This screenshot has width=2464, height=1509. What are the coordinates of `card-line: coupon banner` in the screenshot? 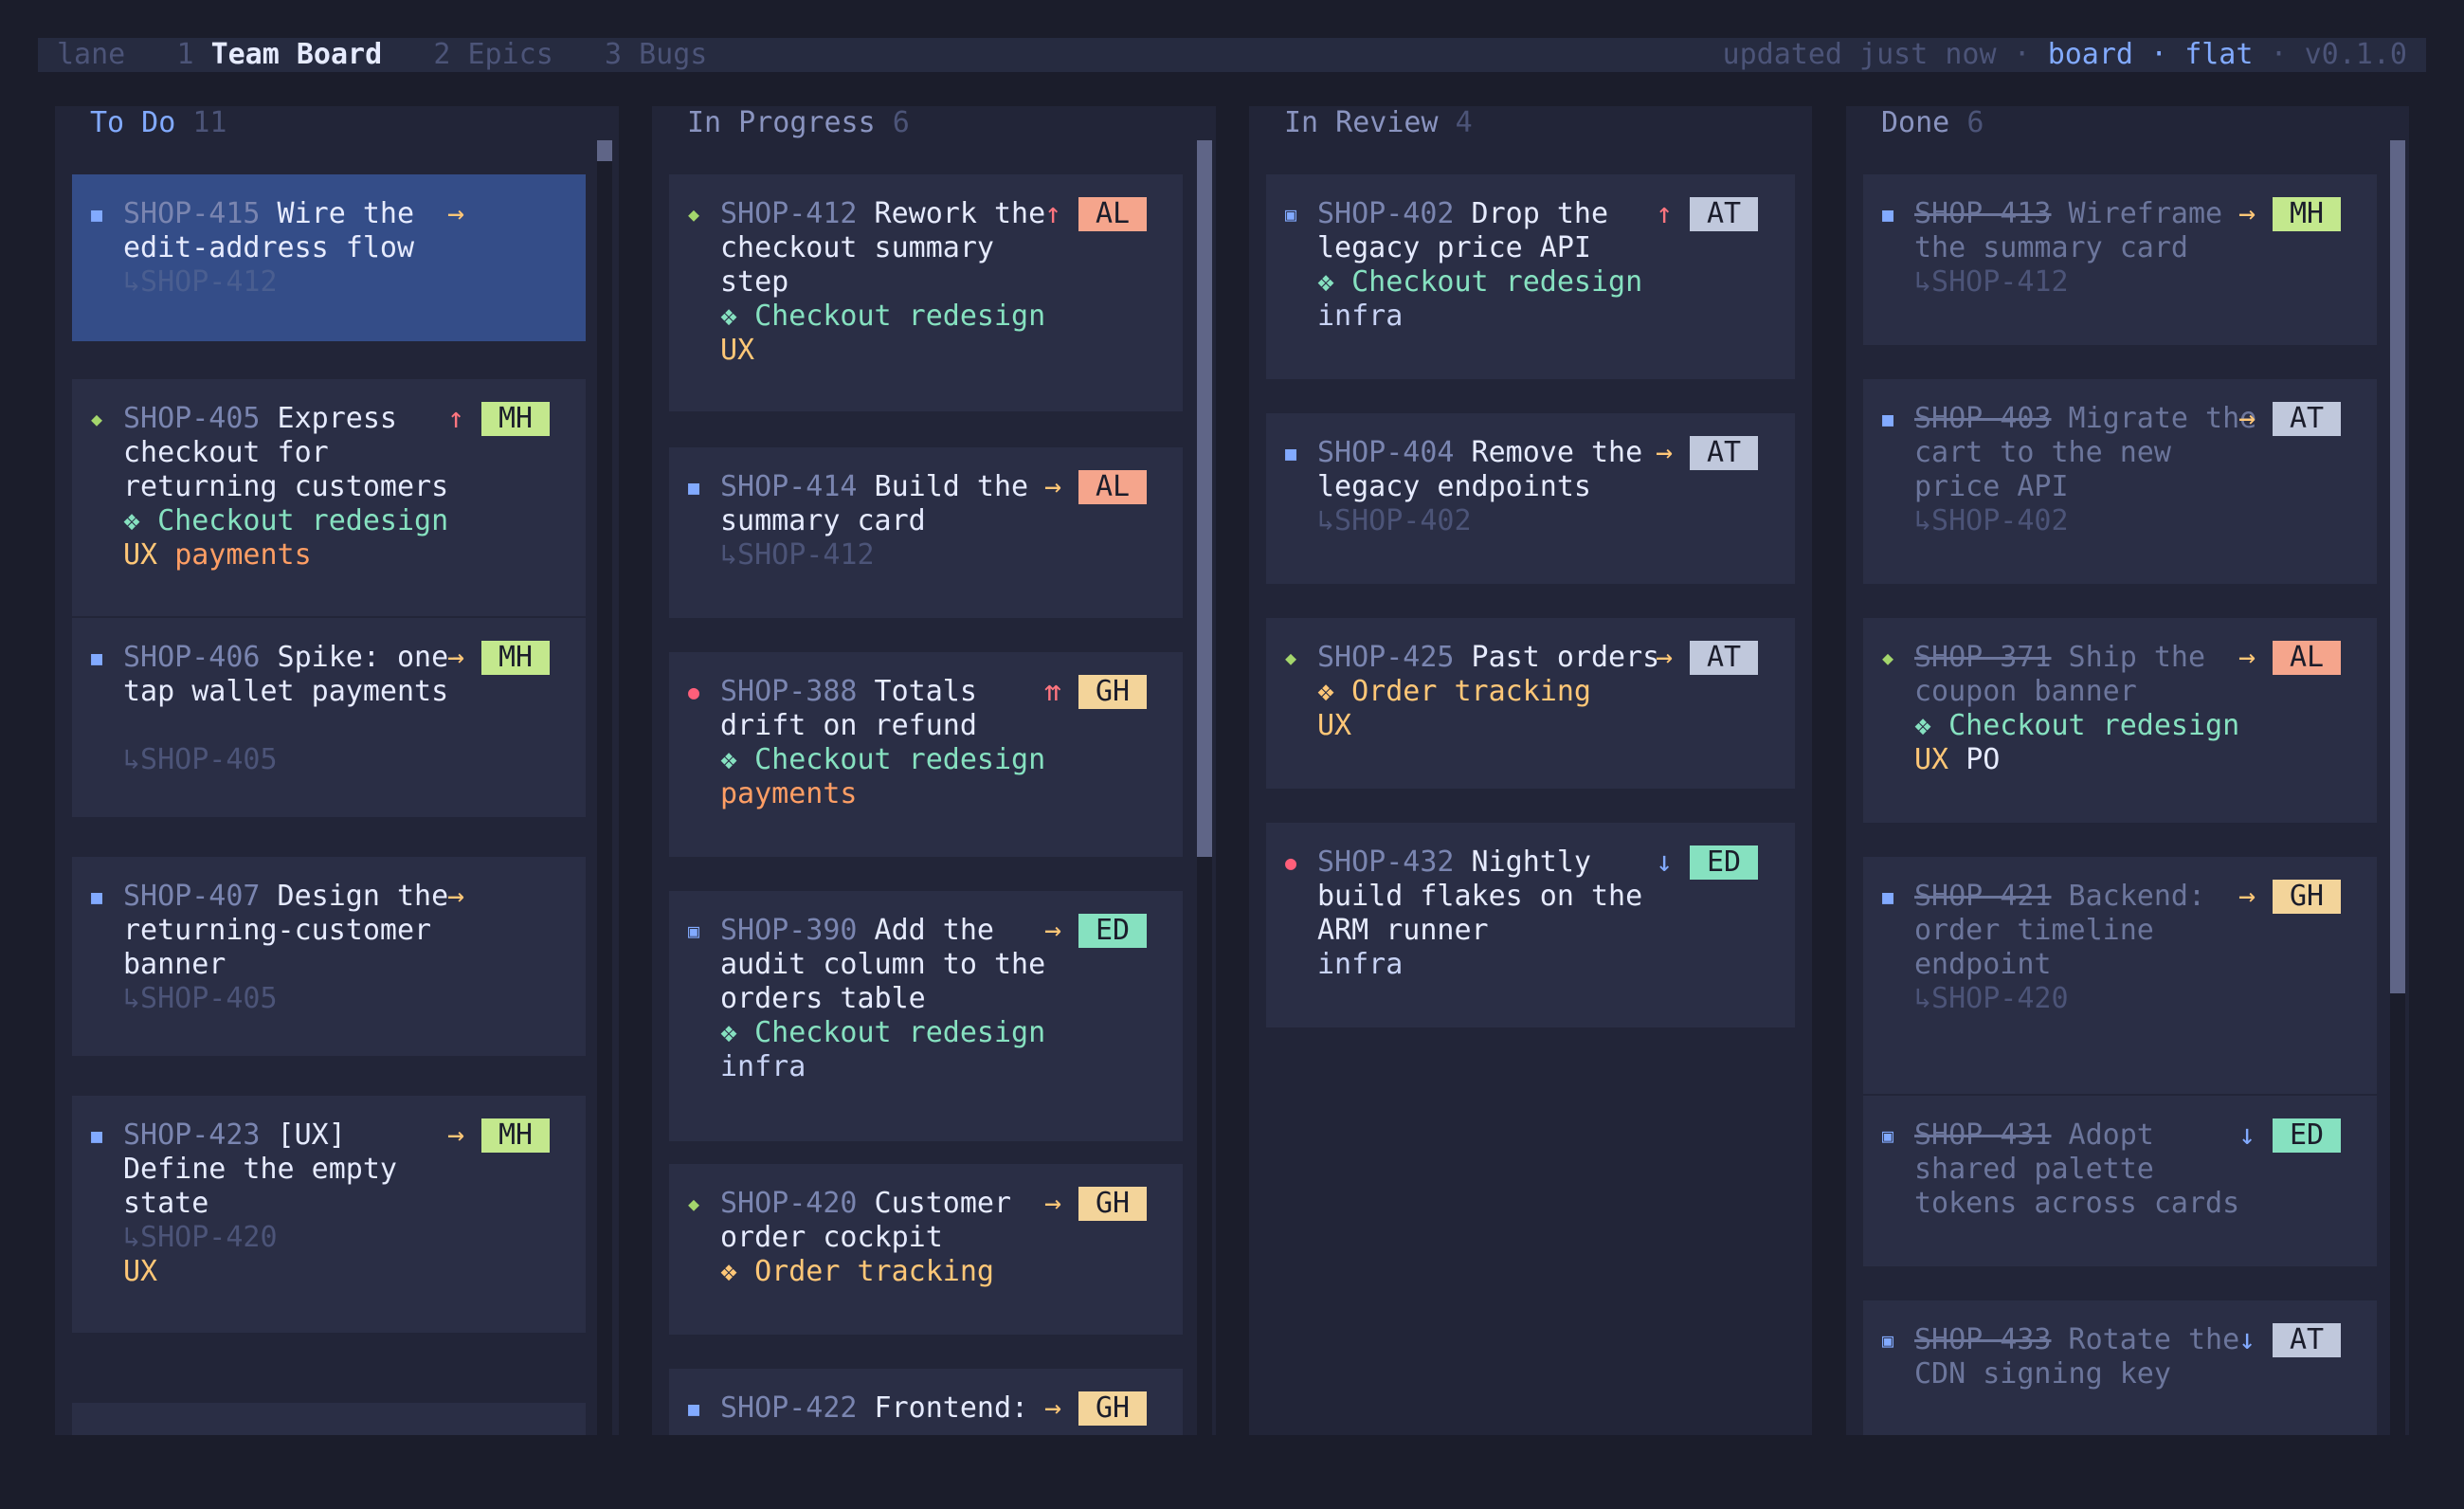 It's located at (2026, 692).